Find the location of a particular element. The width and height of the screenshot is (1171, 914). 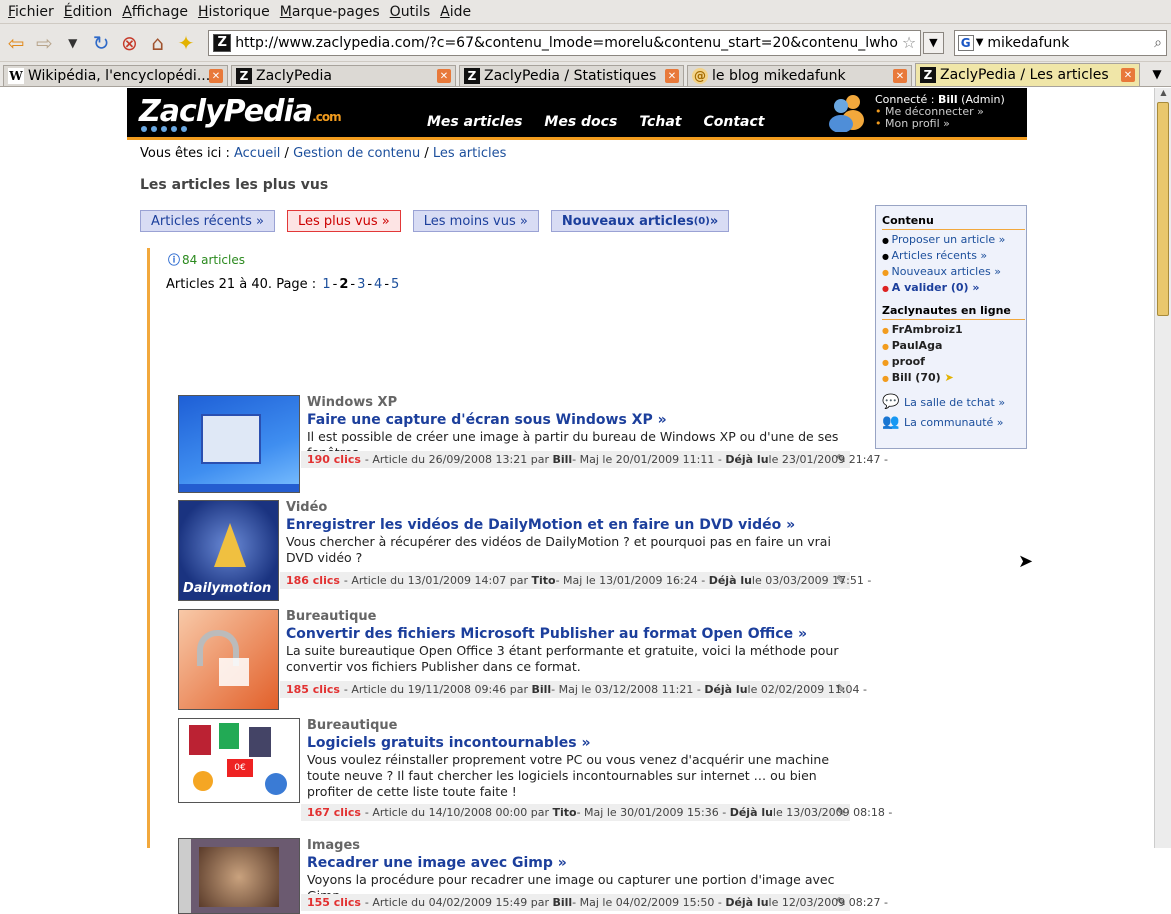

search-icon: ⌕ is located at coordinates (1158, 43).